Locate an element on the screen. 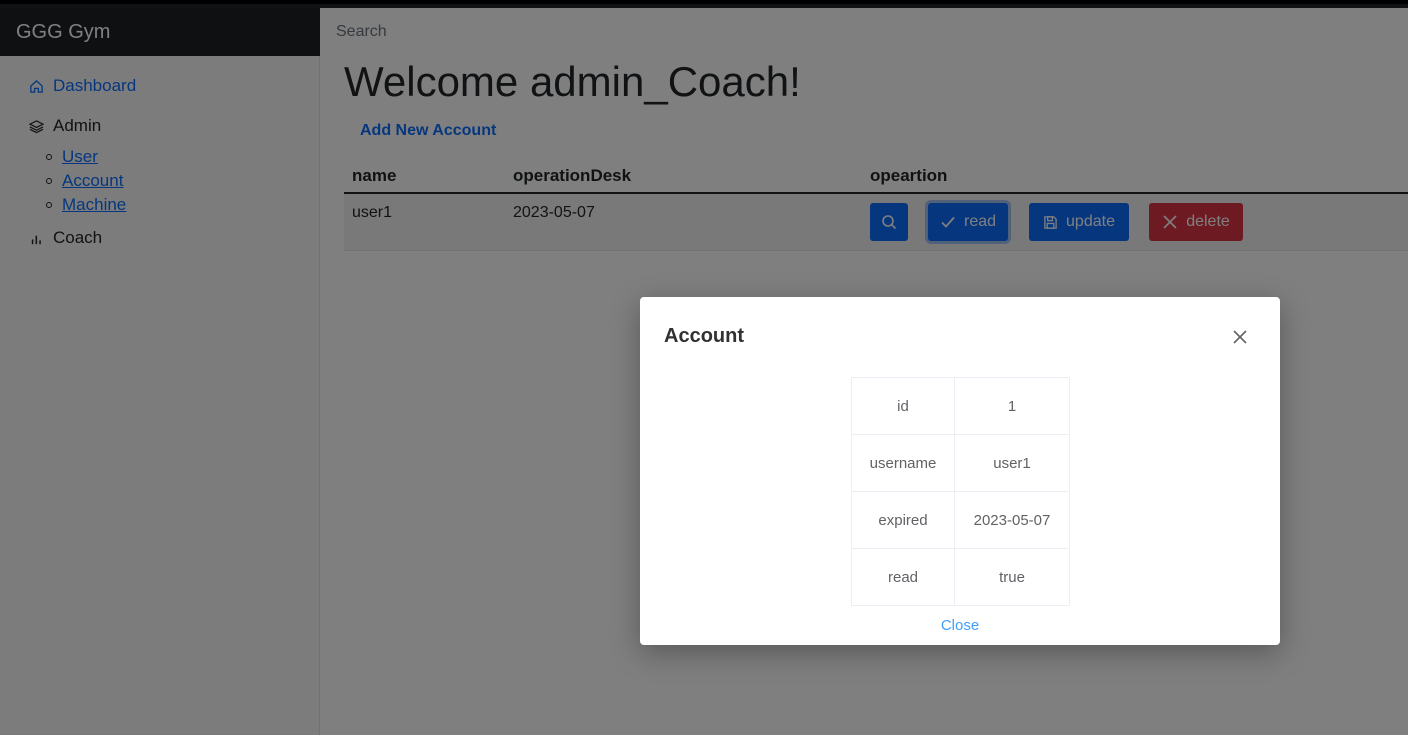 This screenshot has height=735, width=1408. table-row: id 1 is located at coordinates (960, 406).